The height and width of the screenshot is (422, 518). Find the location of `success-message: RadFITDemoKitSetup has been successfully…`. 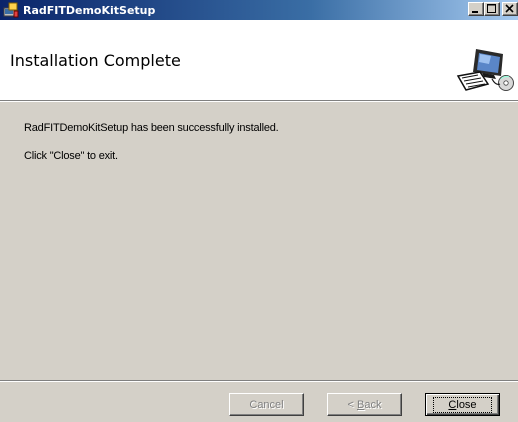

success-message: RadFITDemoKitSetup has been successfully… is located at coordinates (151, 128).